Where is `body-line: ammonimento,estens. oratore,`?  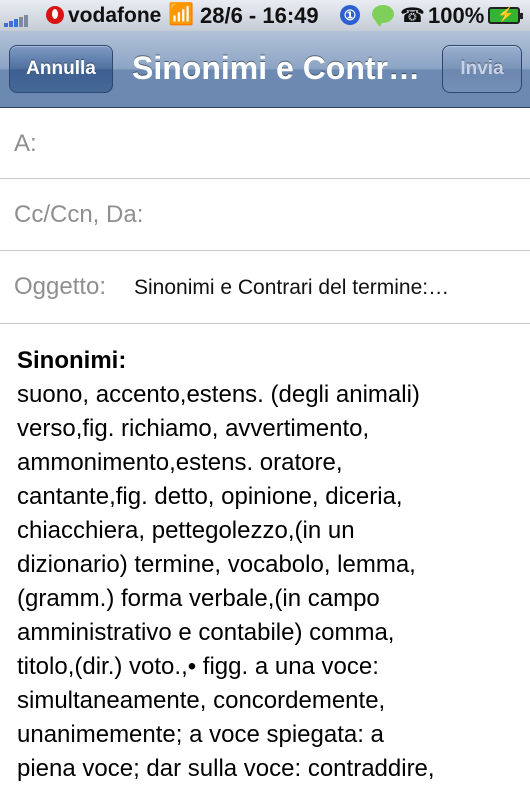 body-line: ammonimento,estens. oratore, is located at coordinates (180, 462).